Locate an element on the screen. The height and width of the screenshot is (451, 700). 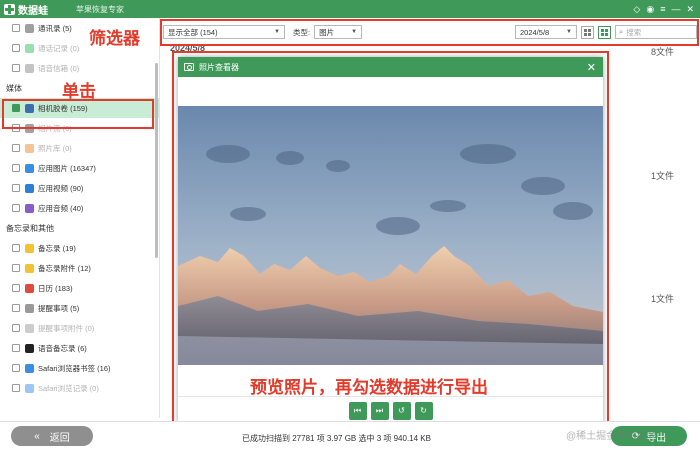
close-icon: ✕ is located at coordinates (690, 9).